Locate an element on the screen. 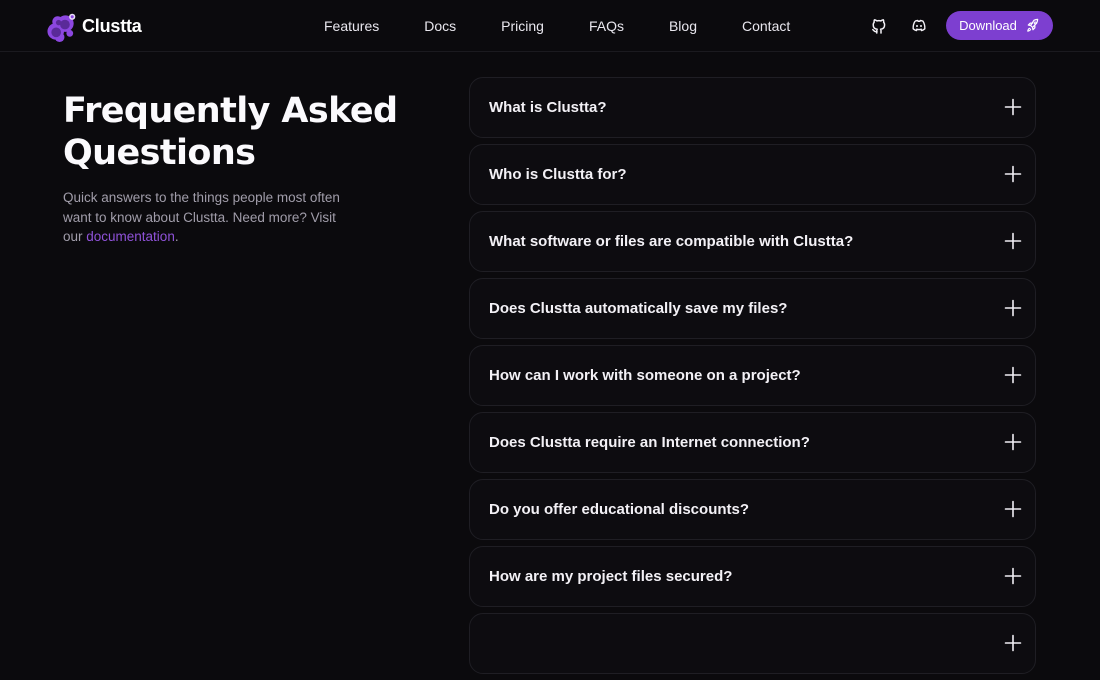 This screenshot has width=1100, height=680. download-button: Download is located at coordinates (999, 25).